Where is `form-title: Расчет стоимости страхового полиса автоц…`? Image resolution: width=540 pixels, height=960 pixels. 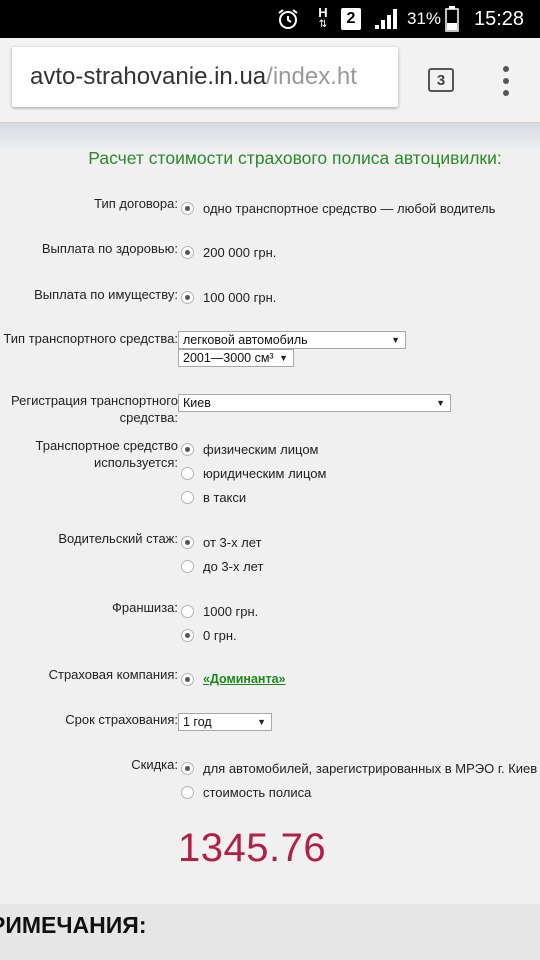 form-title: Расчет стоимости страхового полиса автоц… is located at coordinates (295, 158).